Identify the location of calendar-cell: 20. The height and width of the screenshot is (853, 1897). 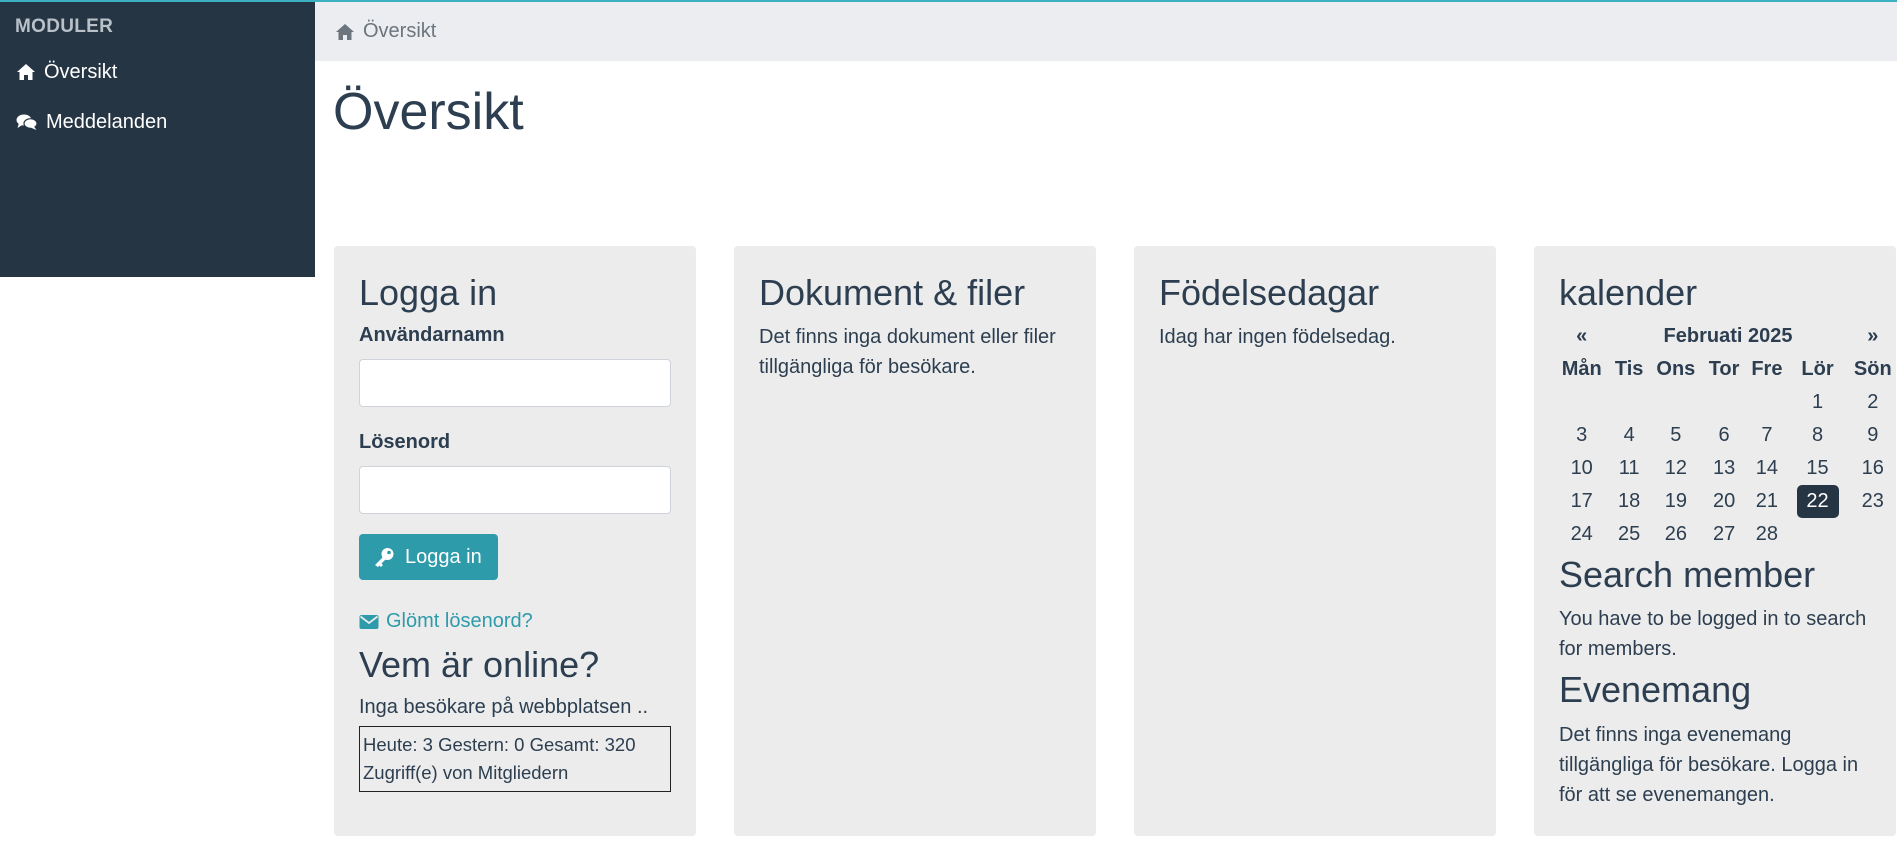
(1724, 501).